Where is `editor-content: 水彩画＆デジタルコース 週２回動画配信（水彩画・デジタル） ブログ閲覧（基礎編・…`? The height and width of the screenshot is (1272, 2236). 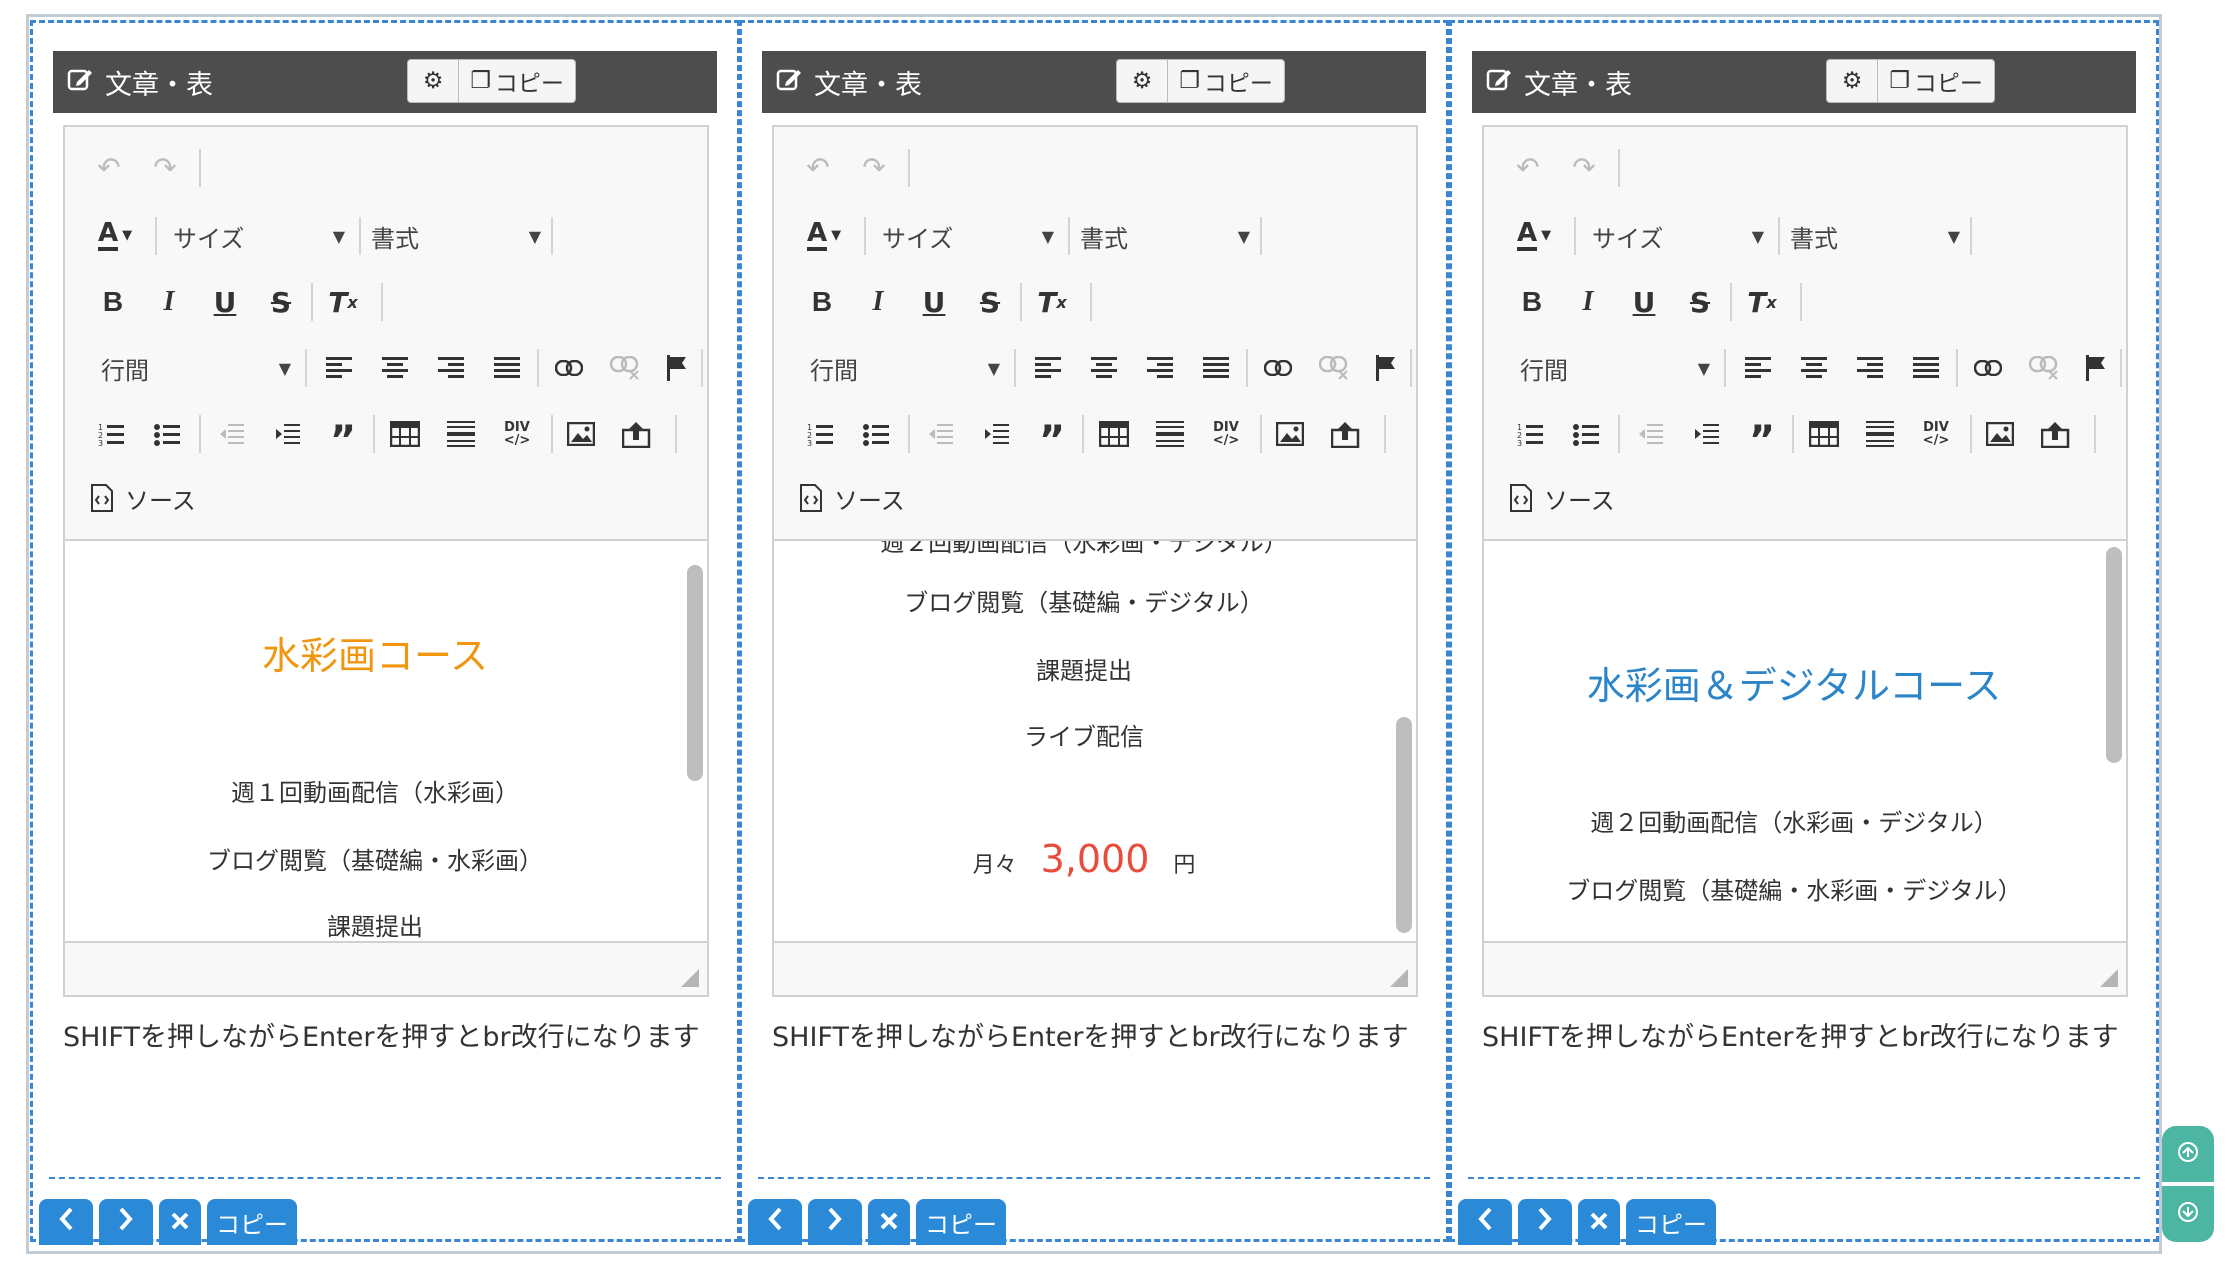
editor-content: 水彩画＆デジタルコース 週２回動画配信（水彩画・デジタル） ブログ閲覧（基礎編・… is located at coordinates (1805, 741).